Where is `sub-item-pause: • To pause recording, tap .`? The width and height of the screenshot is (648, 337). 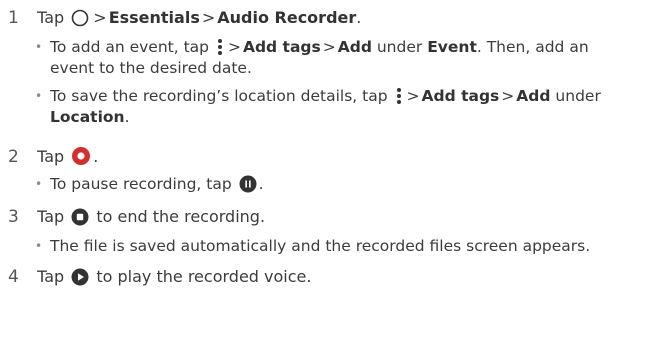 sub-item-pause: • To pause recording, tap . is located at coordinates (149, 184).